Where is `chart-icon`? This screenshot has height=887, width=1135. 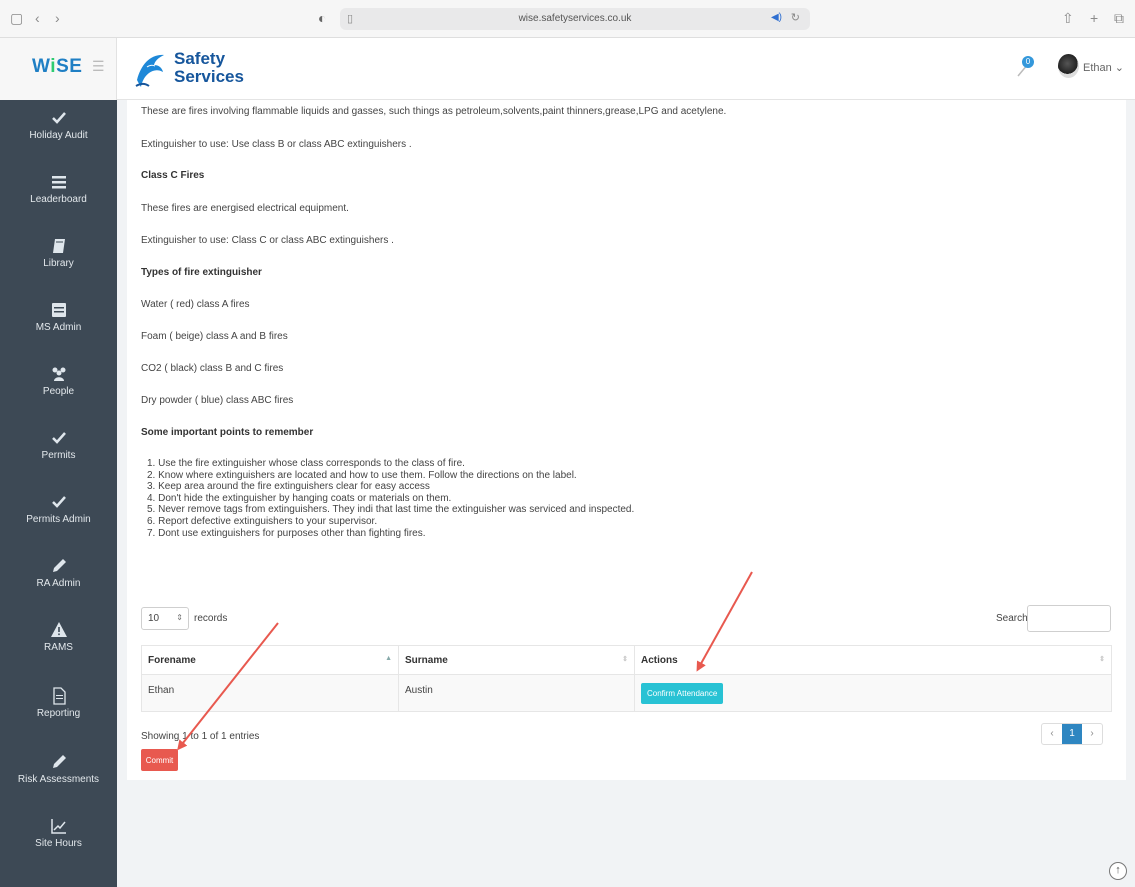 chart-icon is located at coordinates (58, 826).